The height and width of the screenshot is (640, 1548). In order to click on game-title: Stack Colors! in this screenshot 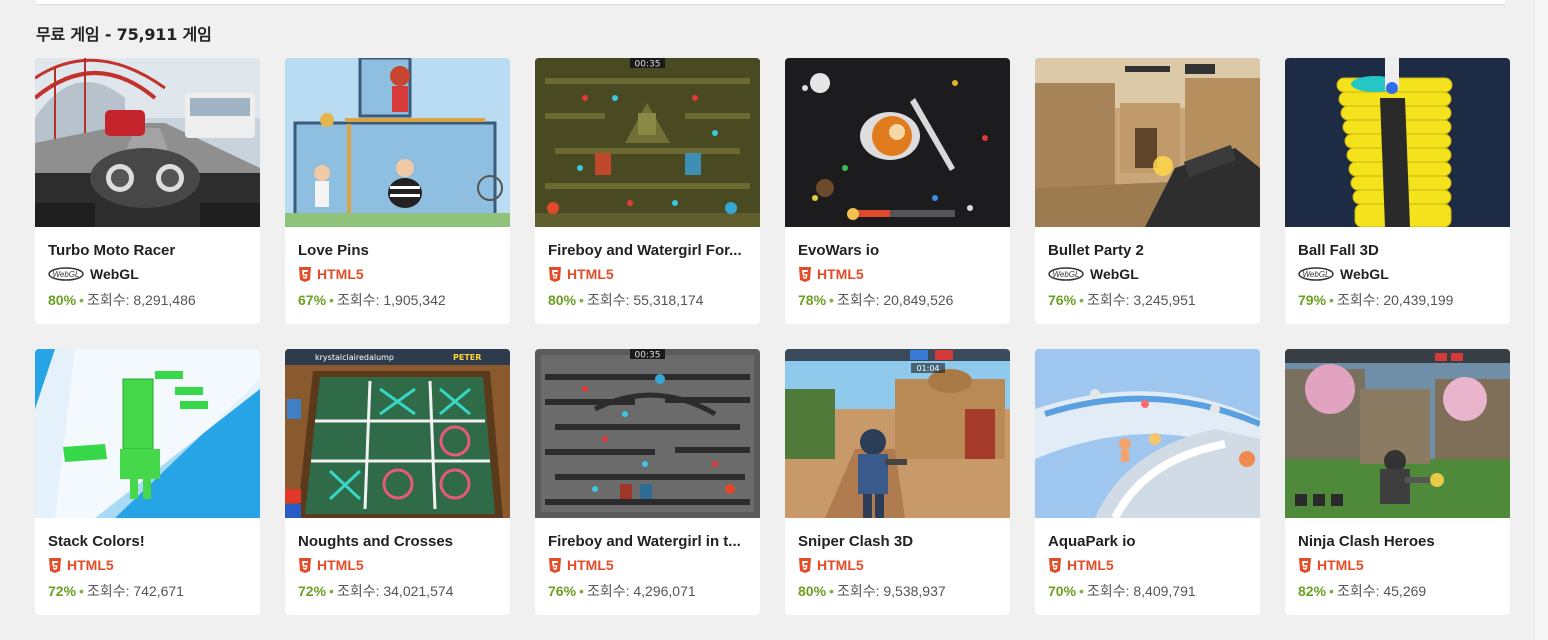, I will do `click(148, 541)`.